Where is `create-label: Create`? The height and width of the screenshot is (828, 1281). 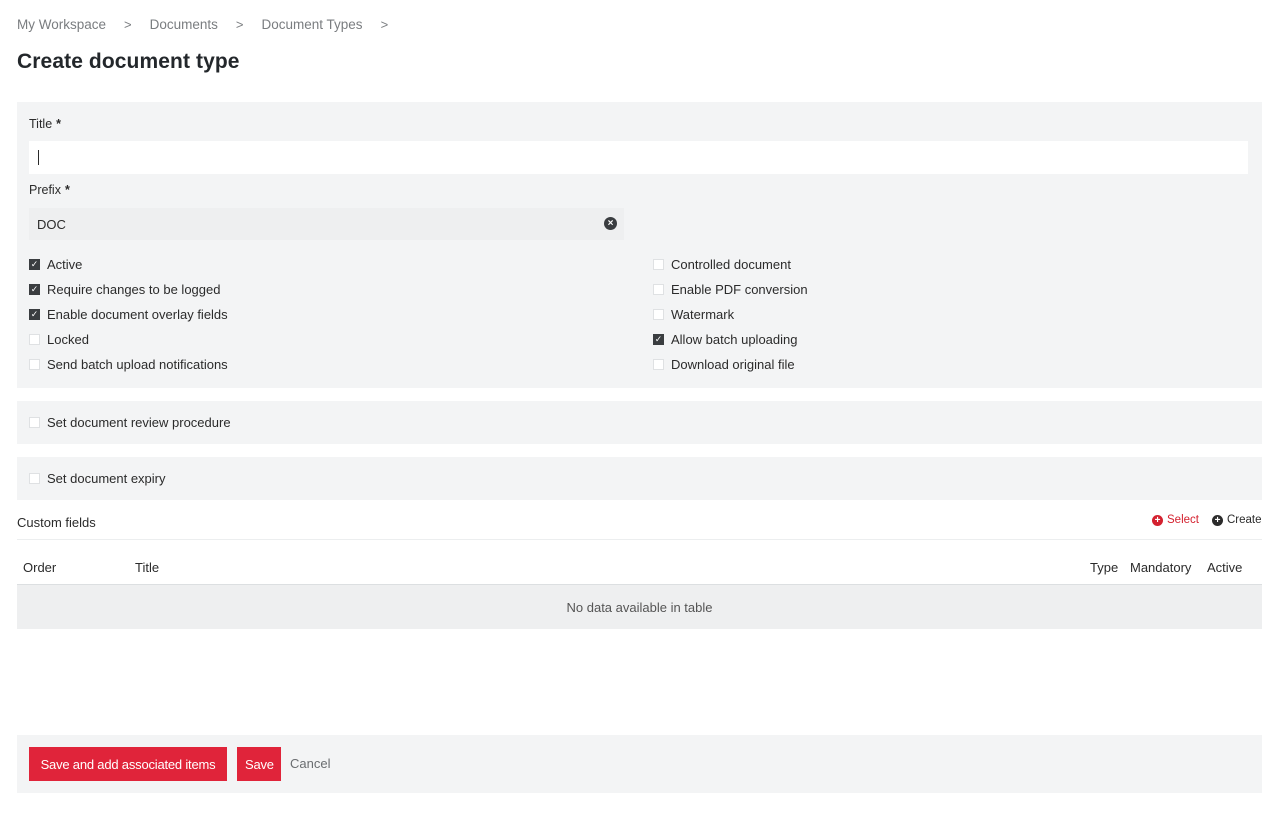 create-label: Create is located at coordinates (1244, 520).